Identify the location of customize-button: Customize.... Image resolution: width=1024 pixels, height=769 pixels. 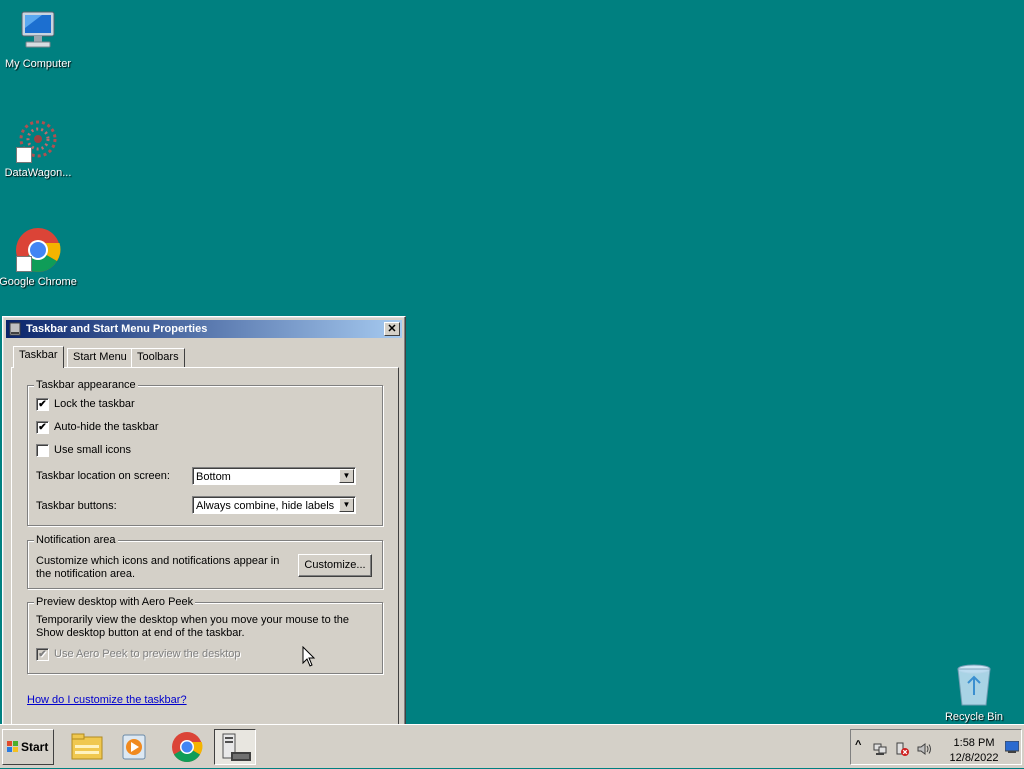
(335, 565).